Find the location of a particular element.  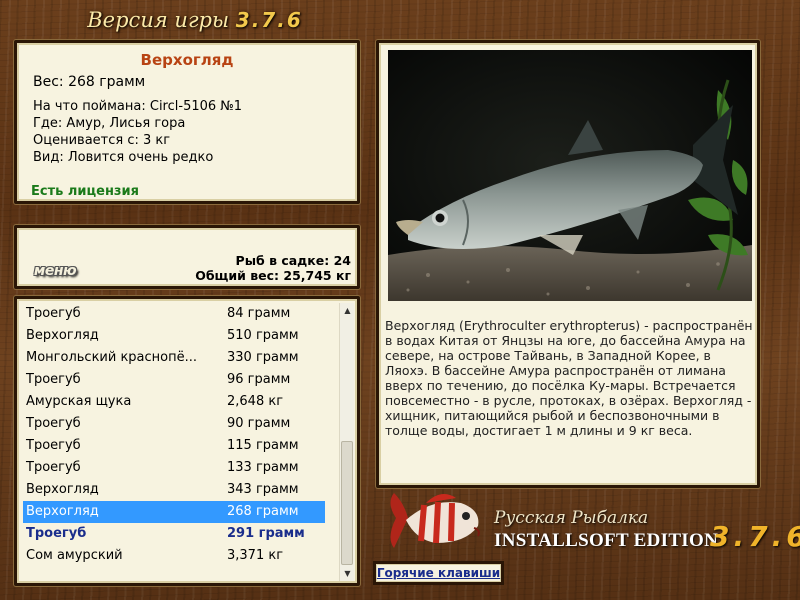

list-item-weight: 510 грамм is located at coordinates (263, 335).